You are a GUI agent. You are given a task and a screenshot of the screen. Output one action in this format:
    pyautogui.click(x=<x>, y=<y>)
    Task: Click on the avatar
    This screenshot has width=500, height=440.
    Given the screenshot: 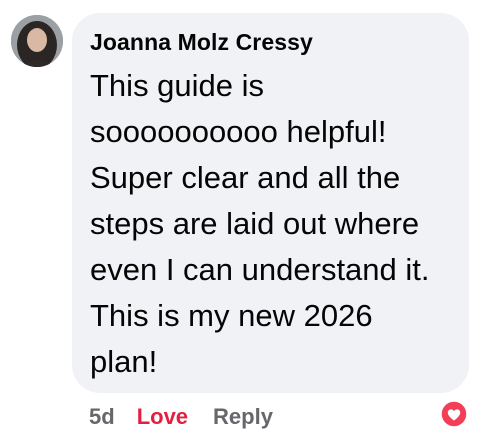 What is the action you would take?
    pyautogui.click(x=37, y=41)
    